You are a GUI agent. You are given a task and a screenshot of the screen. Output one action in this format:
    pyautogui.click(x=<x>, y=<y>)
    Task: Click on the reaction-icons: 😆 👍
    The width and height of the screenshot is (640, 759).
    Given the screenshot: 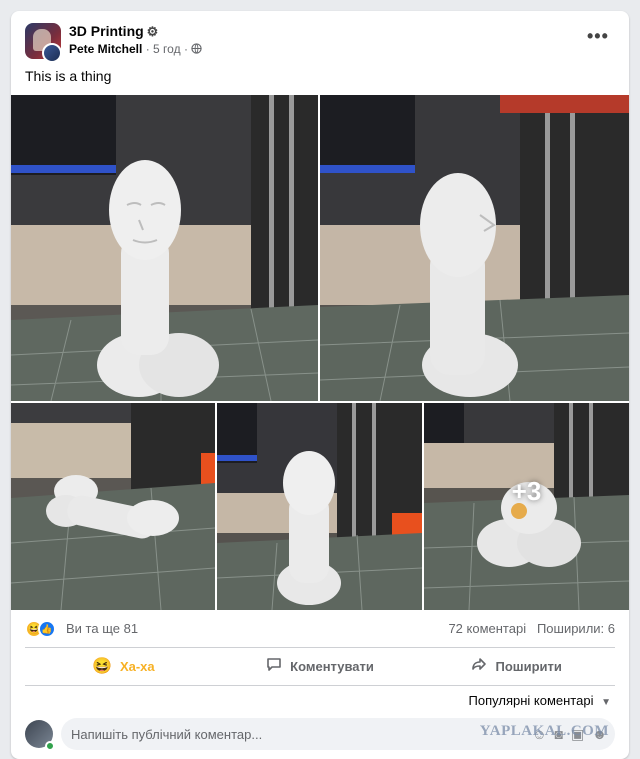 What is the action you would take?
    pyautogui.click(x=43, y=629)
    